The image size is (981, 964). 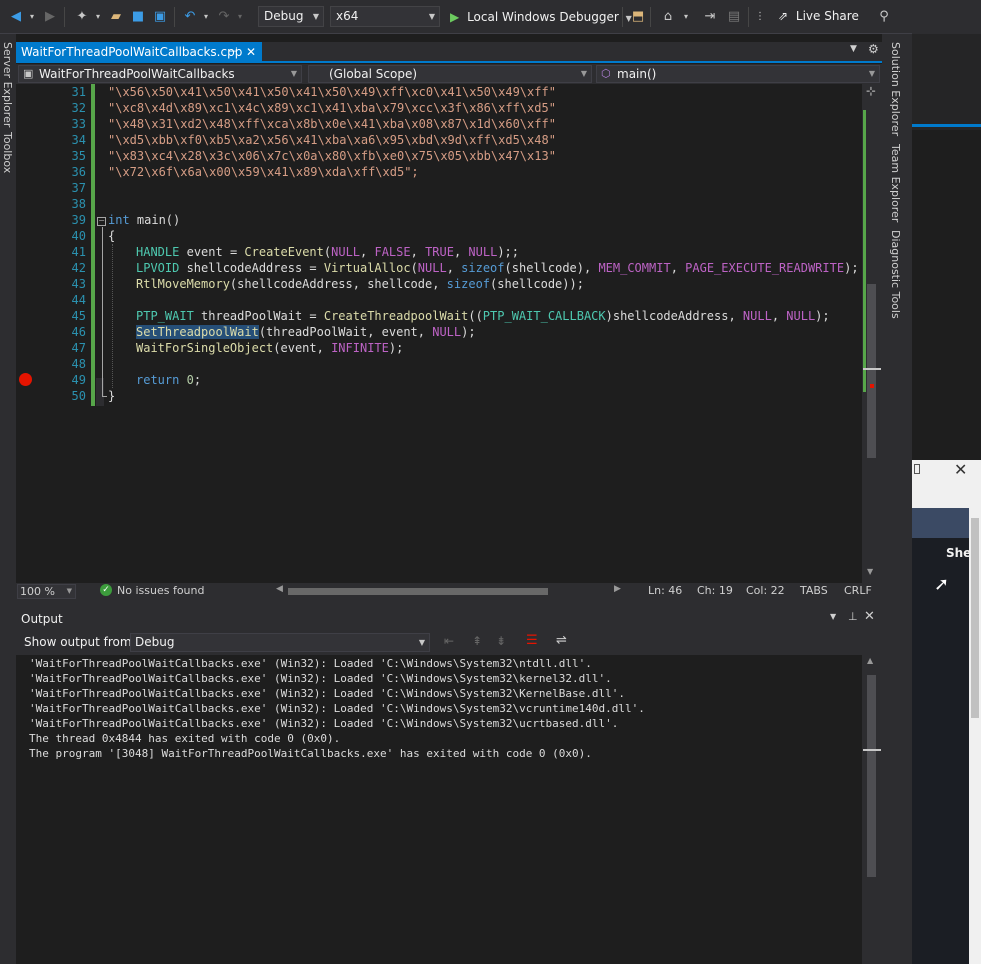 I want to click on word-wrap-icon: ⇌, so click(x=561, y=640).